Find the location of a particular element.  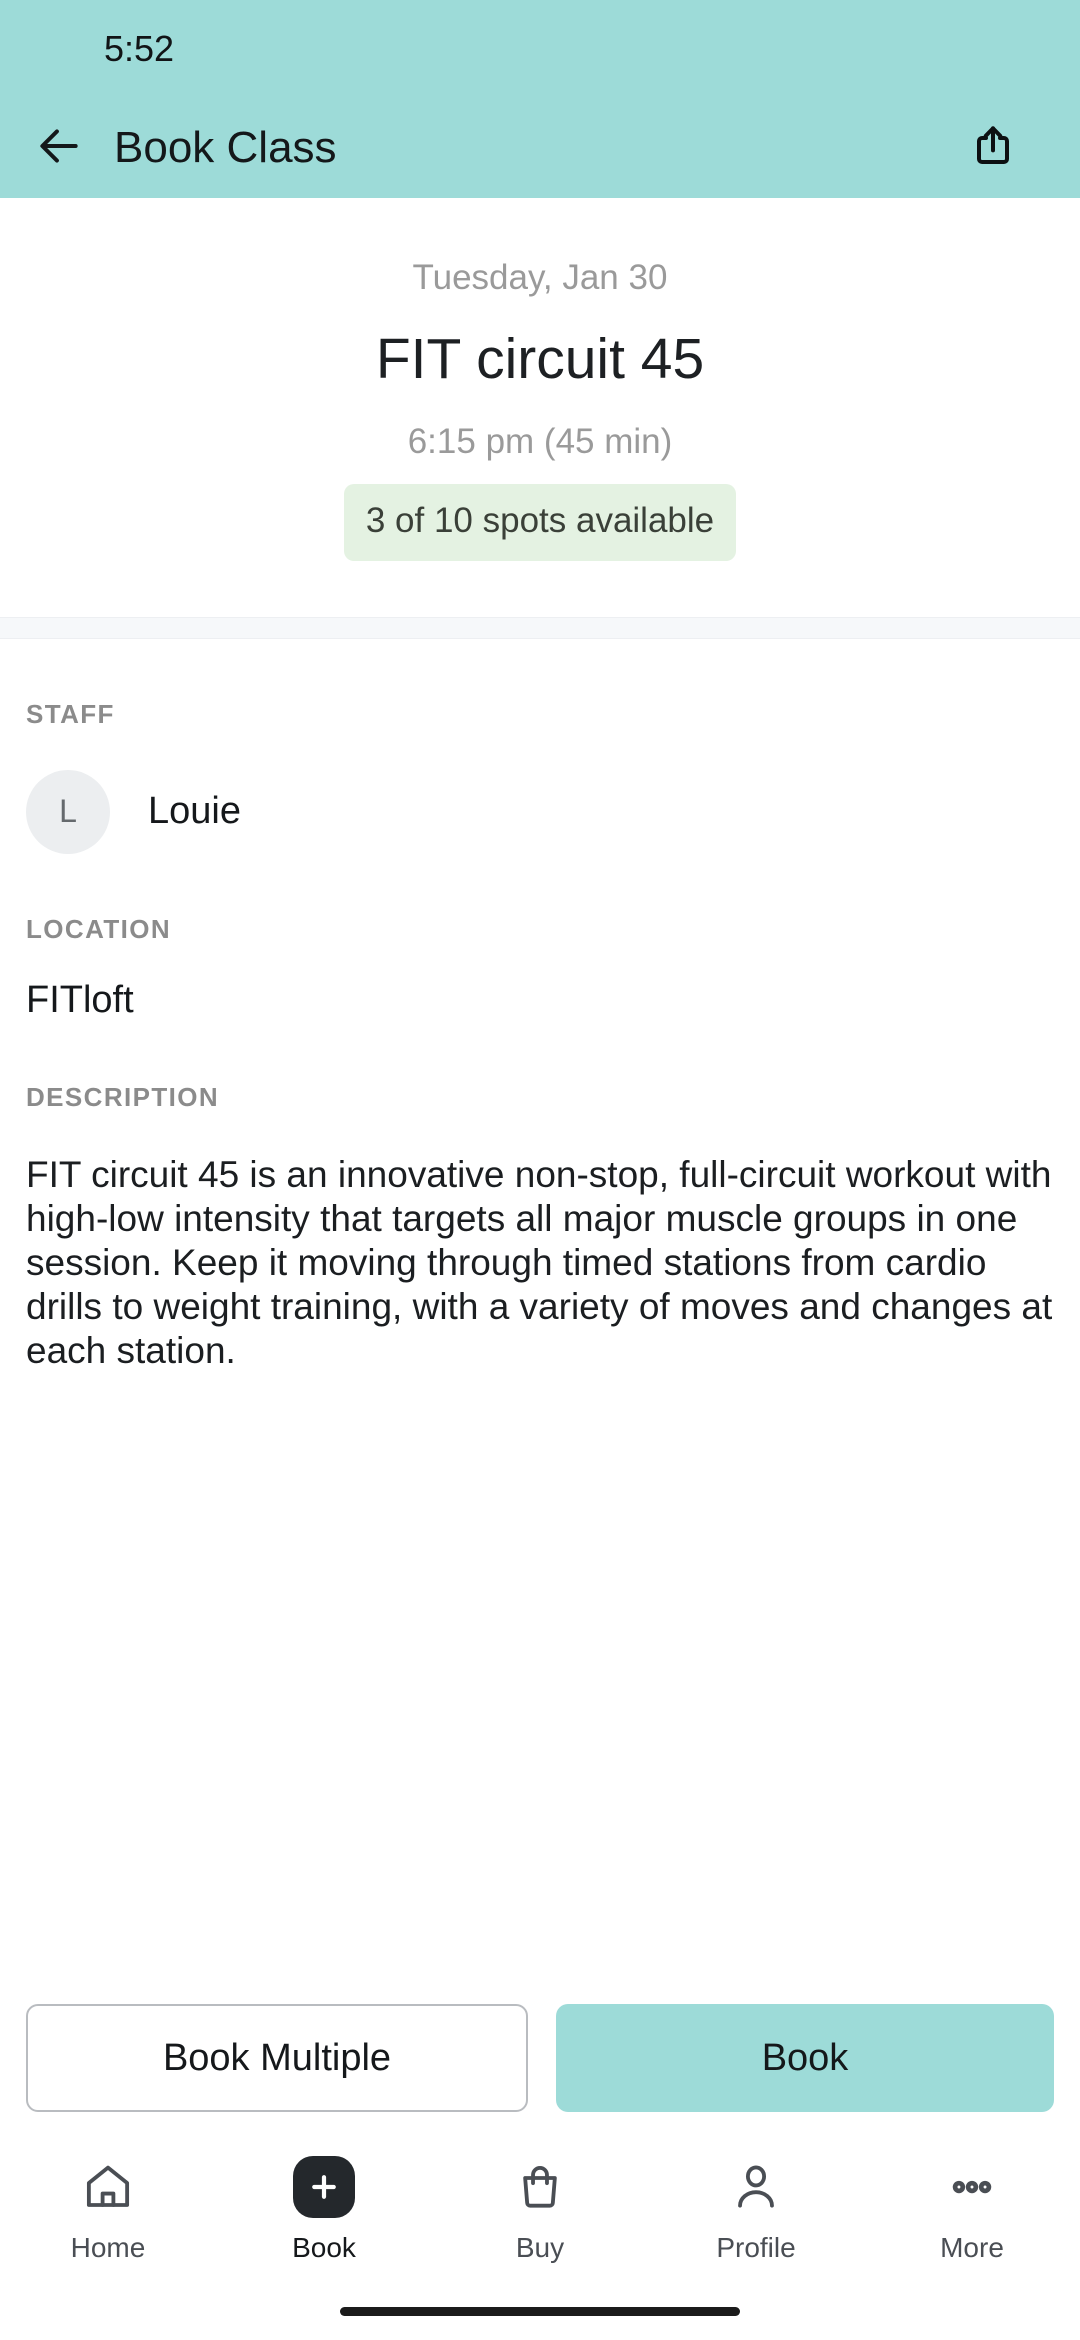

avatar-initial: L is located at coordinates (68, 811).